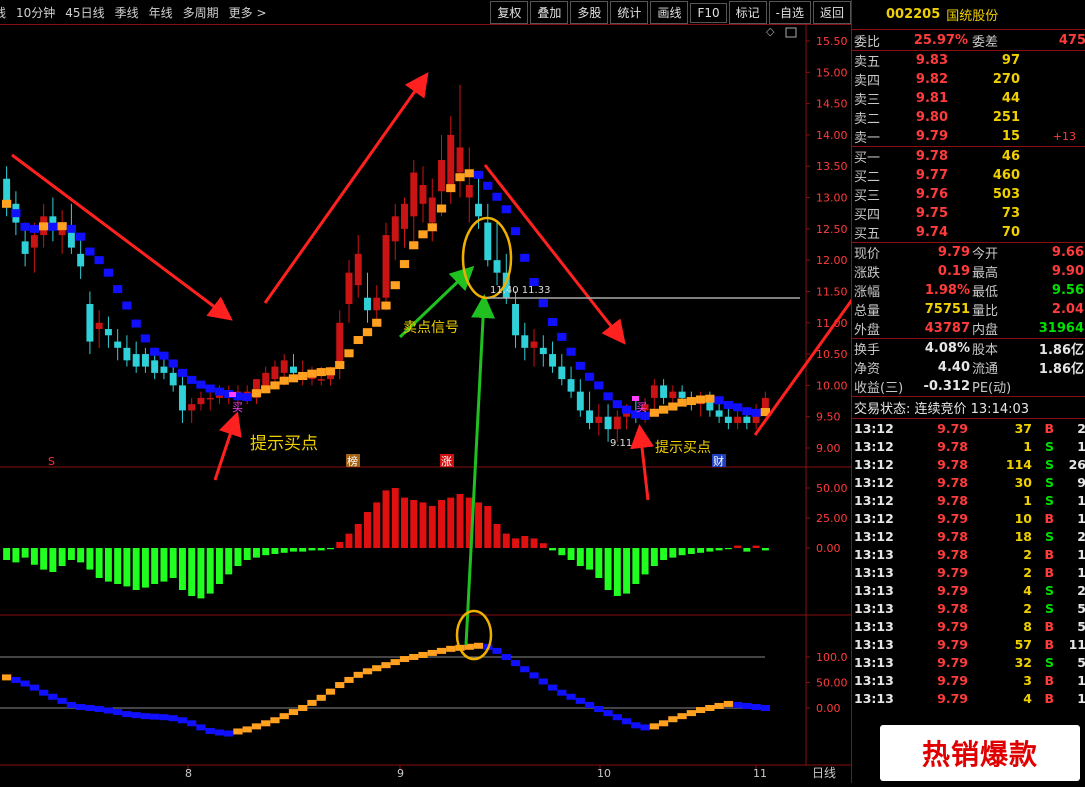  I want to click on tick-row: 13:13 9.79 57 B 11, so click(968, 644).